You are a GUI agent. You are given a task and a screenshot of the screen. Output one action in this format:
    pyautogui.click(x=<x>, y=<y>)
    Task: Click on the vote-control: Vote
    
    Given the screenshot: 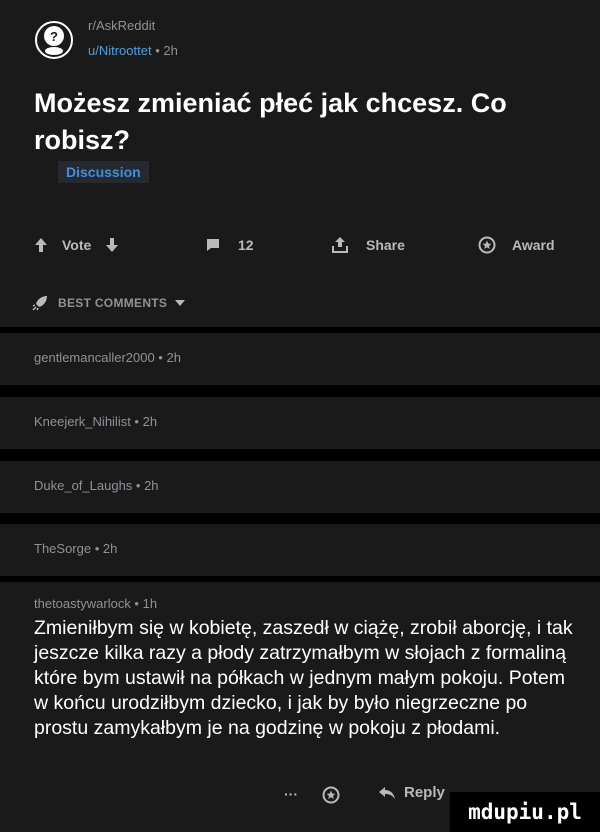 What is the action you would take?
    pyautogui.click(x=76, y=245)
    